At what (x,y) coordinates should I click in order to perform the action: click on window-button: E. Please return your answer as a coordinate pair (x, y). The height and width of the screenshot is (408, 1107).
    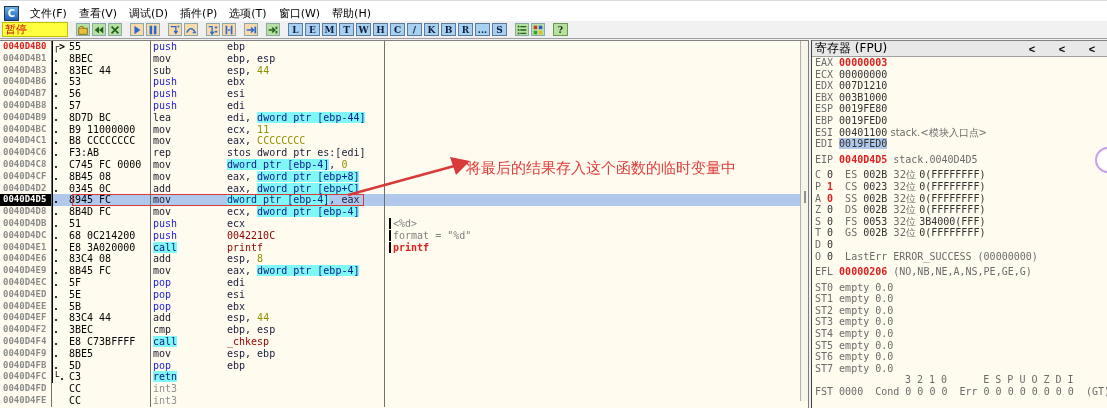
    Looking at the image, I should click on (312, 29).